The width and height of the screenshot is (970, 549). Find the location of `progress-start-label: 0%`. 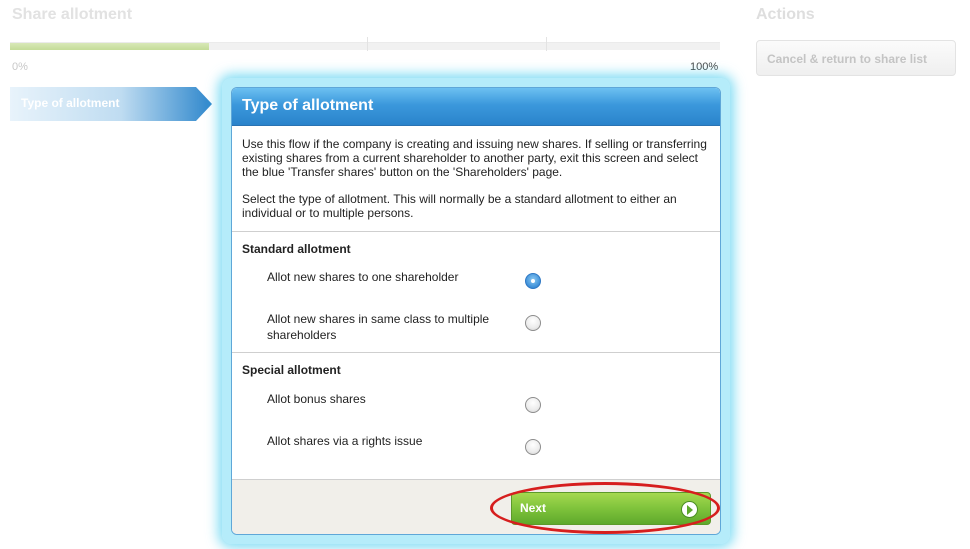

progress-start-label: 0% is located at coordinates (20, 67).